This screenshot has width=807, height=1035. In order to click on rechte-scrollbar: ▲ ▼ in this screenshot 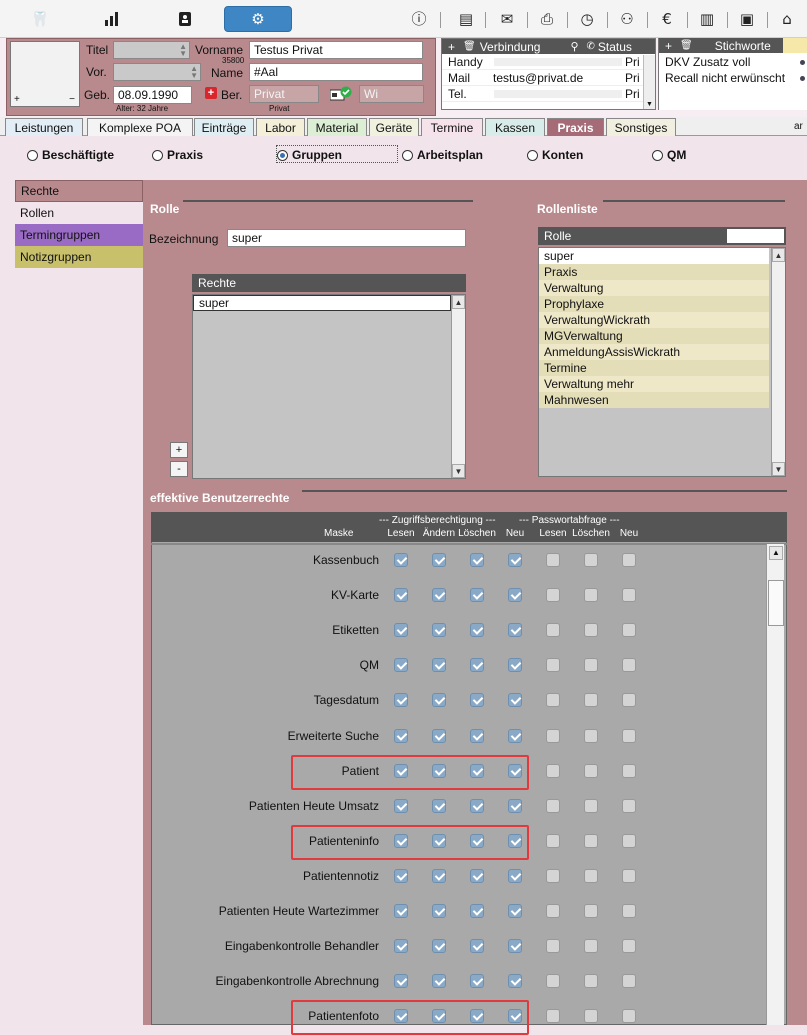, I will do `click(458, 386)`.